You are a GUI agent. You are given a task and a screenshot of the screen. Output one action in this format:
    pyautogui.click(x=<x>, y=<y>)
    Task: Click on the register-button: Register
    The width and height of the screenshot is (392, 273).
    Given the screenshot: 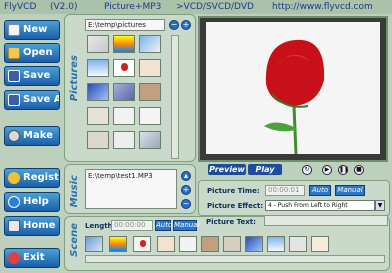 What is the action you would take?
    pyautogui.click(x=32, y=178)
    